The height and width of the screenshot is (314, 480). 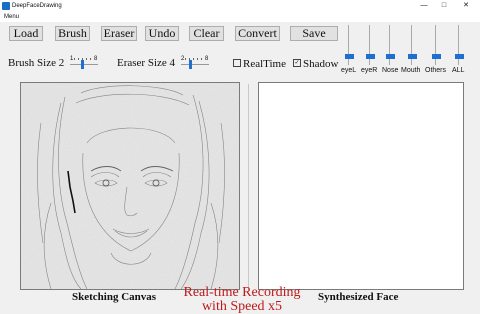 What do you see at coordinates (369, 70) in the screenshot?
I see `eyeR-label: eyeR` at bounding box center [369, 70].